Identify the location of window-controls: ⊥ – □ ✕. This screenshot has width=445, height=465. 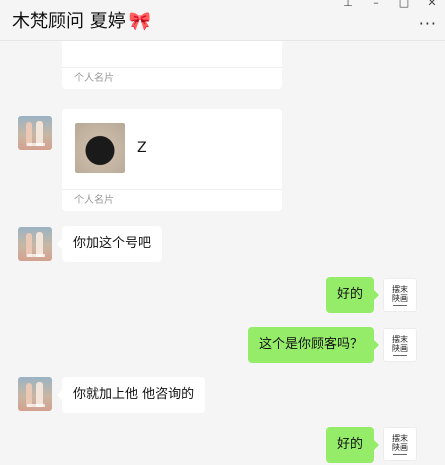
(390, 5).